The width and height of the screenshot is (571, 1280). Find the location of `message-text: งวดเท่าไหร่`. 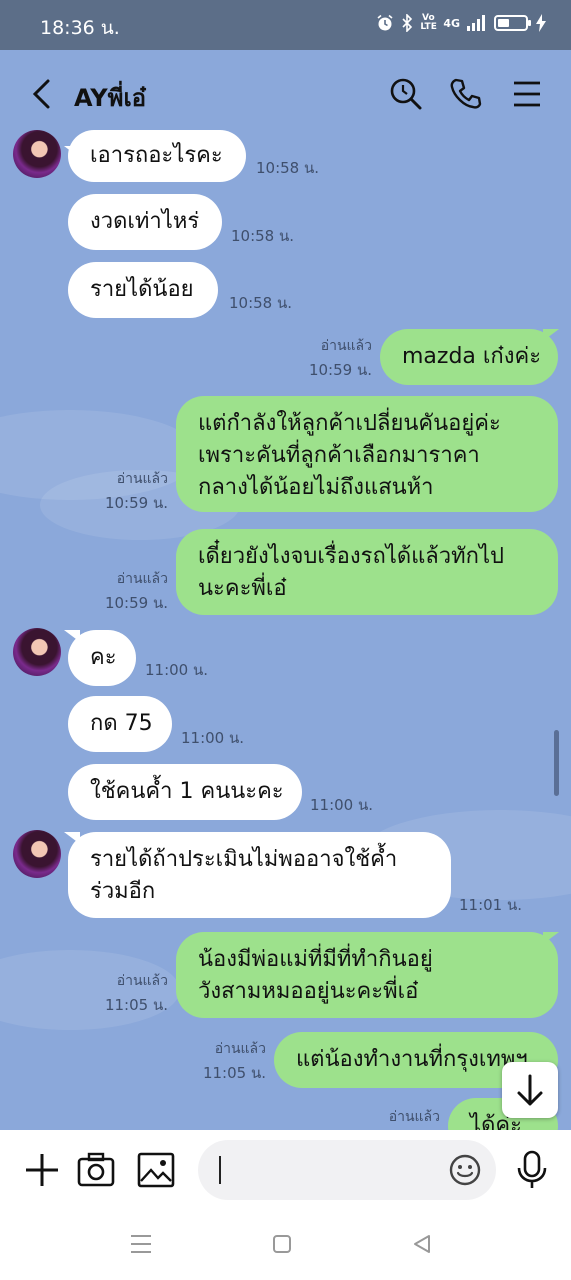

message-text: งวดเท่าไหร่ is located at coordinates (145, 221).